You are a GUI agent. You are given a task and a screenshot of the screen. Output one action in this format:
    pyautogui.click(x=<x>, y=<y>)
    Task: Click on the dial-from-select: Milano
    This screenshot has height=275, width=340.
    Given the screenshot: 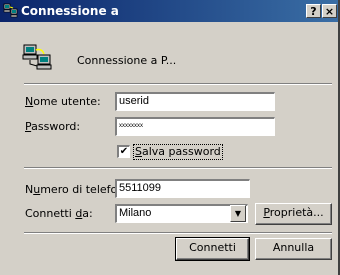 What is the action you would take?
    pyautogui.click(x=181, y=213)
    